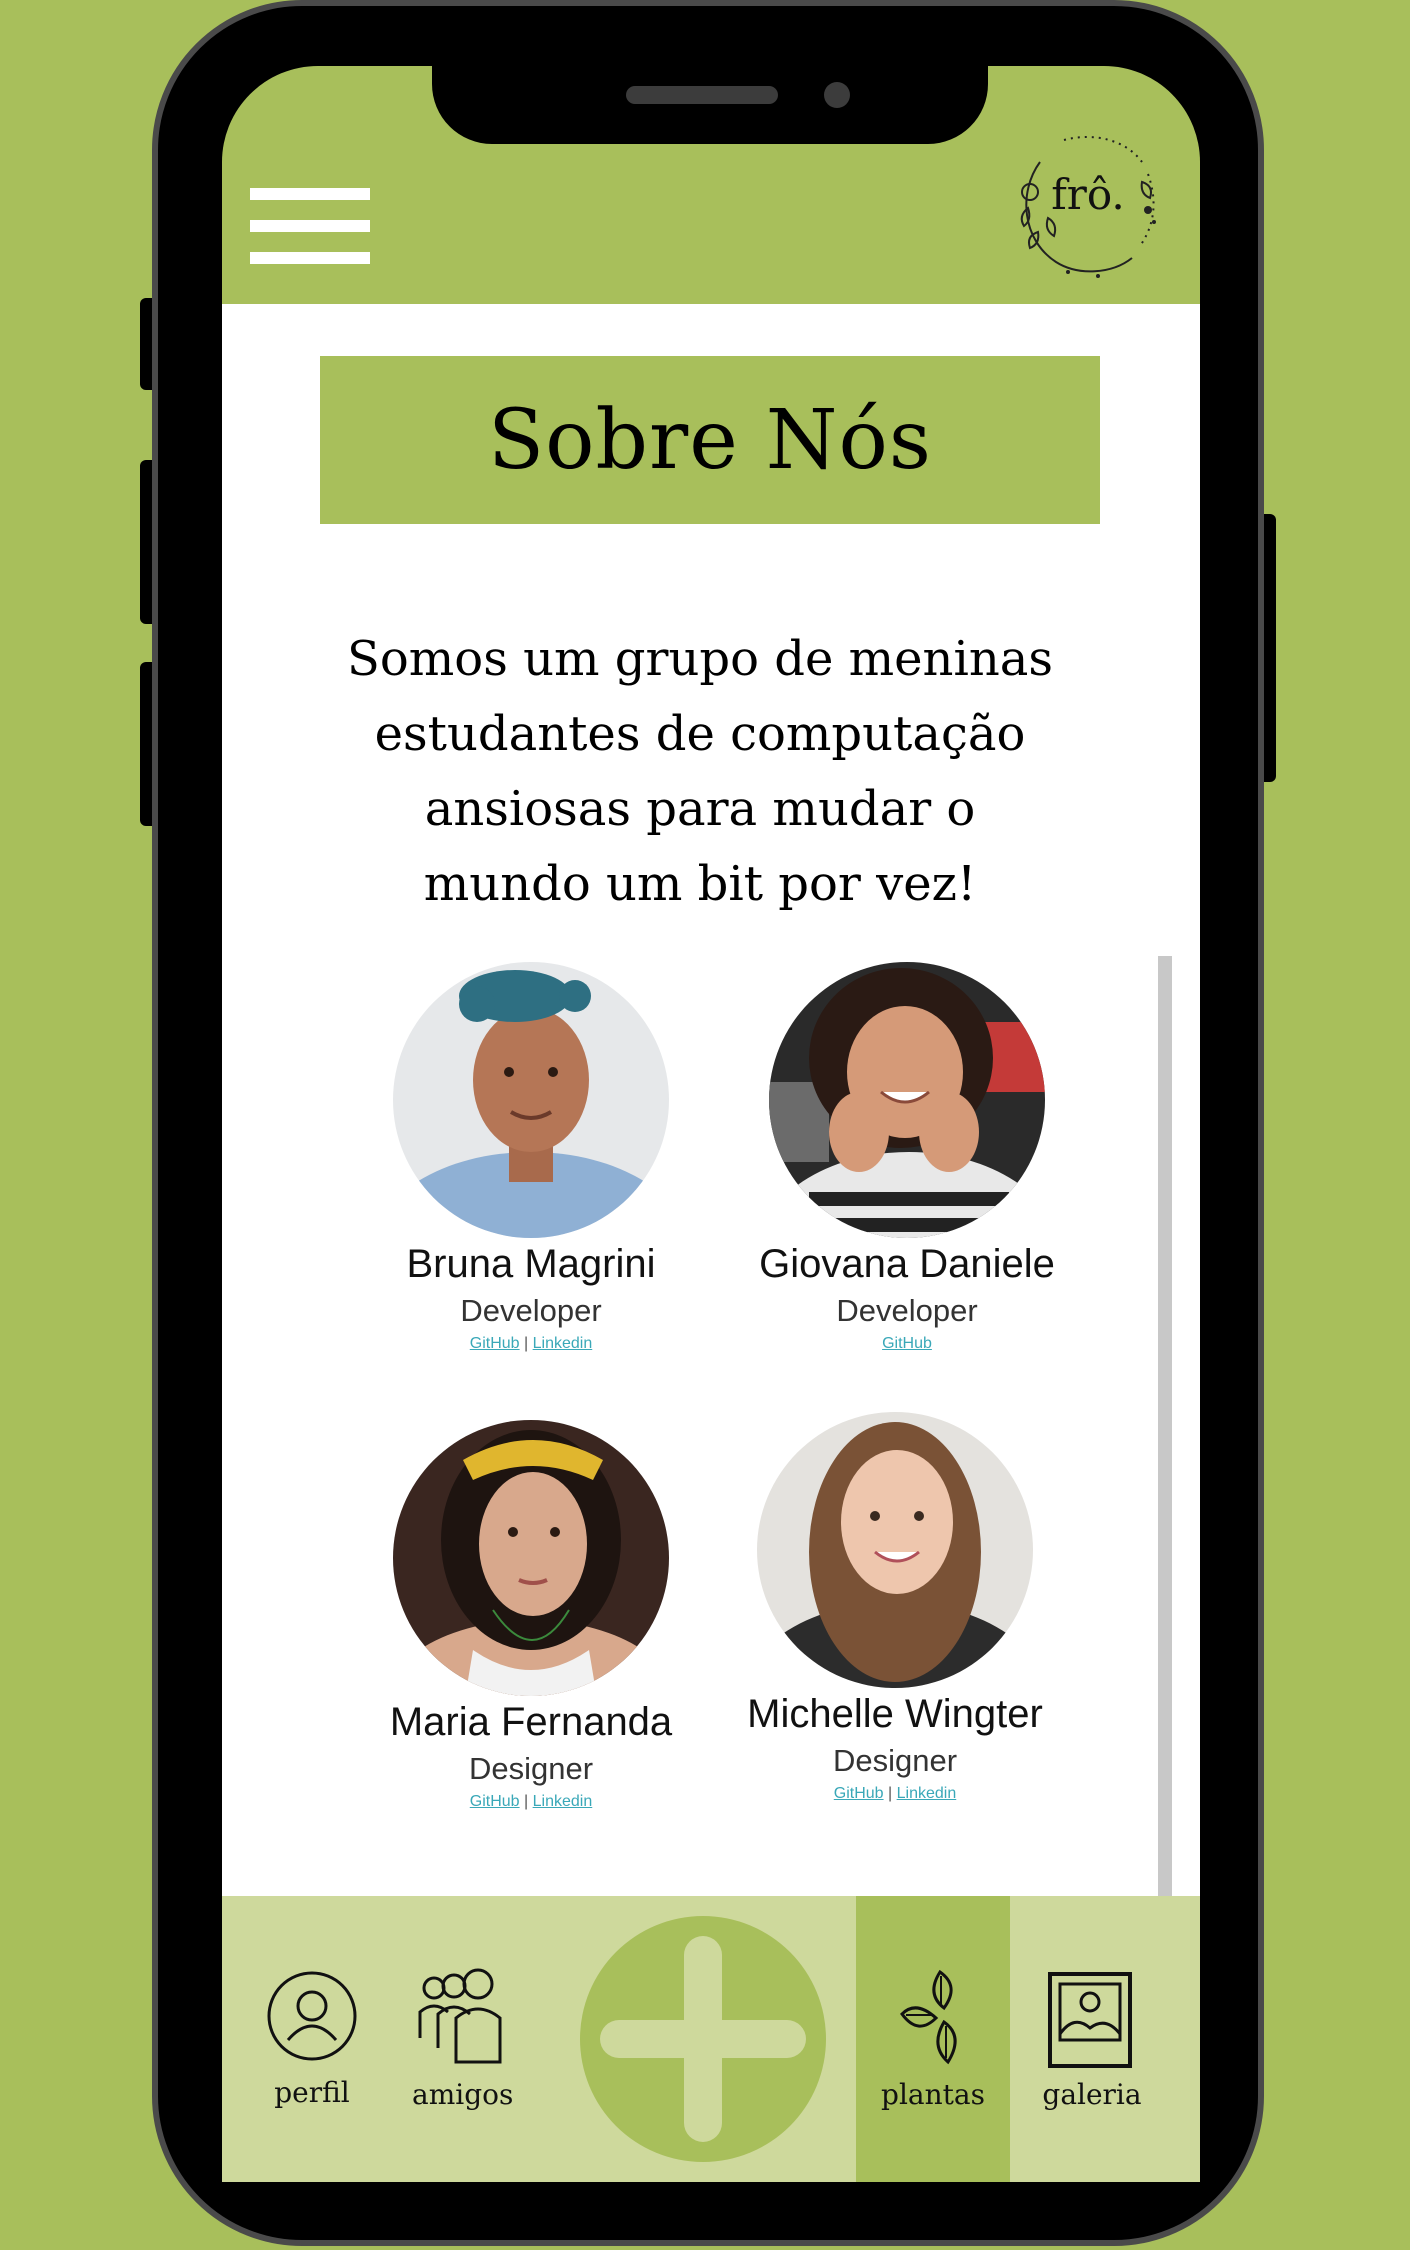 This screenshot has height=2250, width=1410. I want to click on plant-leaves-icon, so click(928, 2017).